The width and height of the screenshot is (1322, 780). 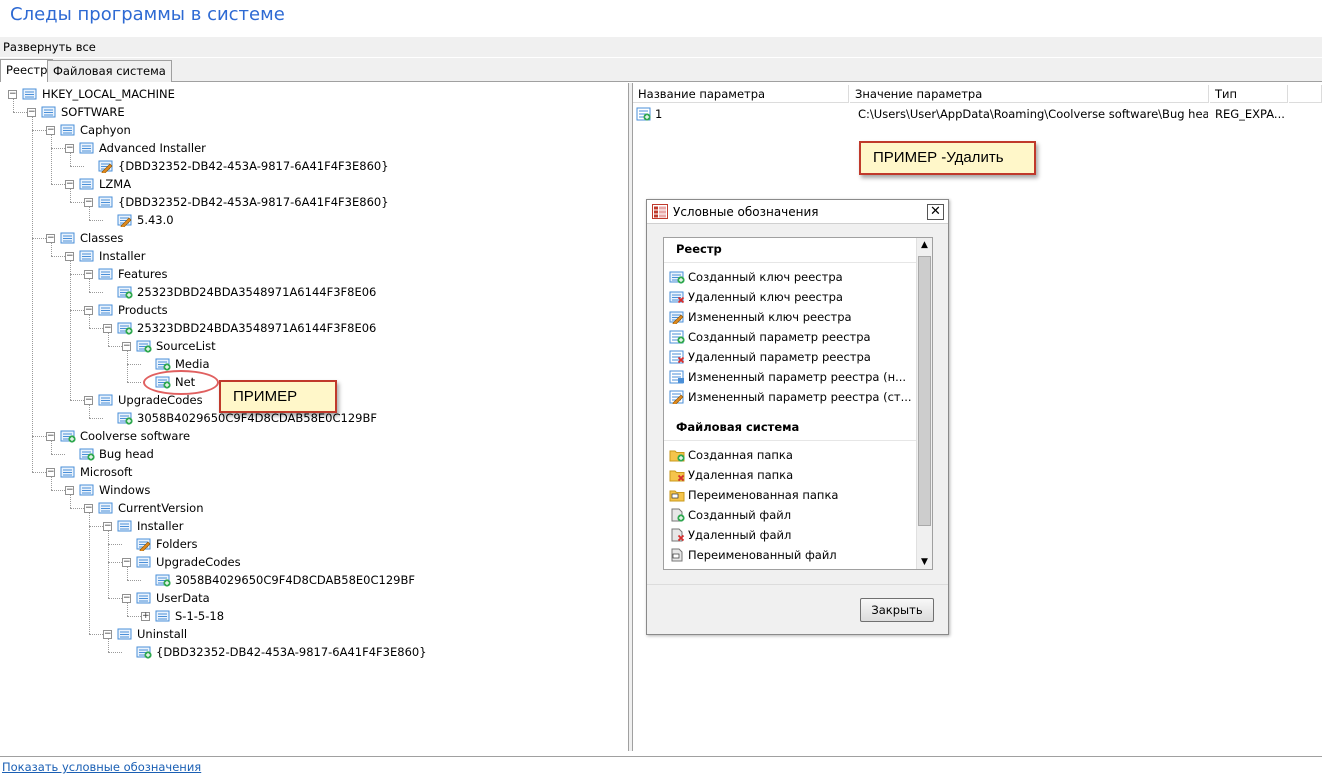 I want to click on legend-item: Переименованный файл, so click(x=753, y=555).